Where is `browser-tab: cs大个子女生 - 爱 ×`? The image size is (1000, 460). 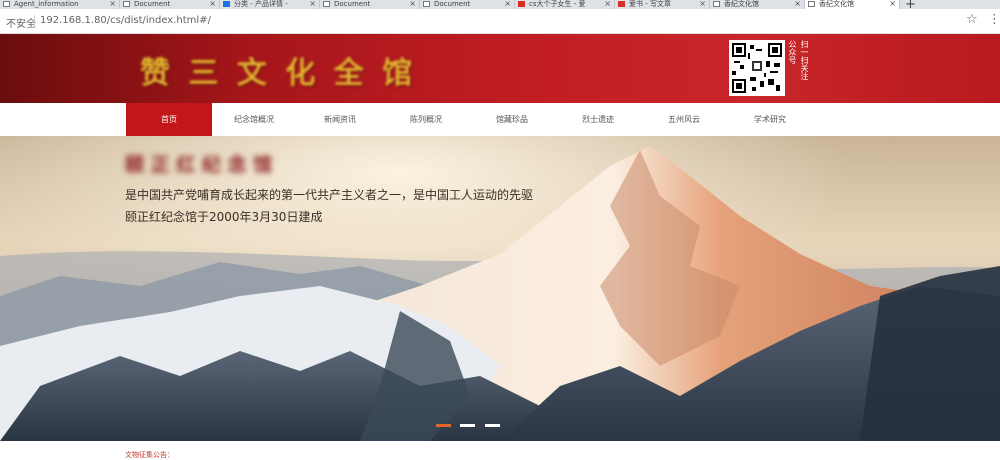 browser-tab: cs大个子女生 - 爱 × is located at coordinates (565, 4).